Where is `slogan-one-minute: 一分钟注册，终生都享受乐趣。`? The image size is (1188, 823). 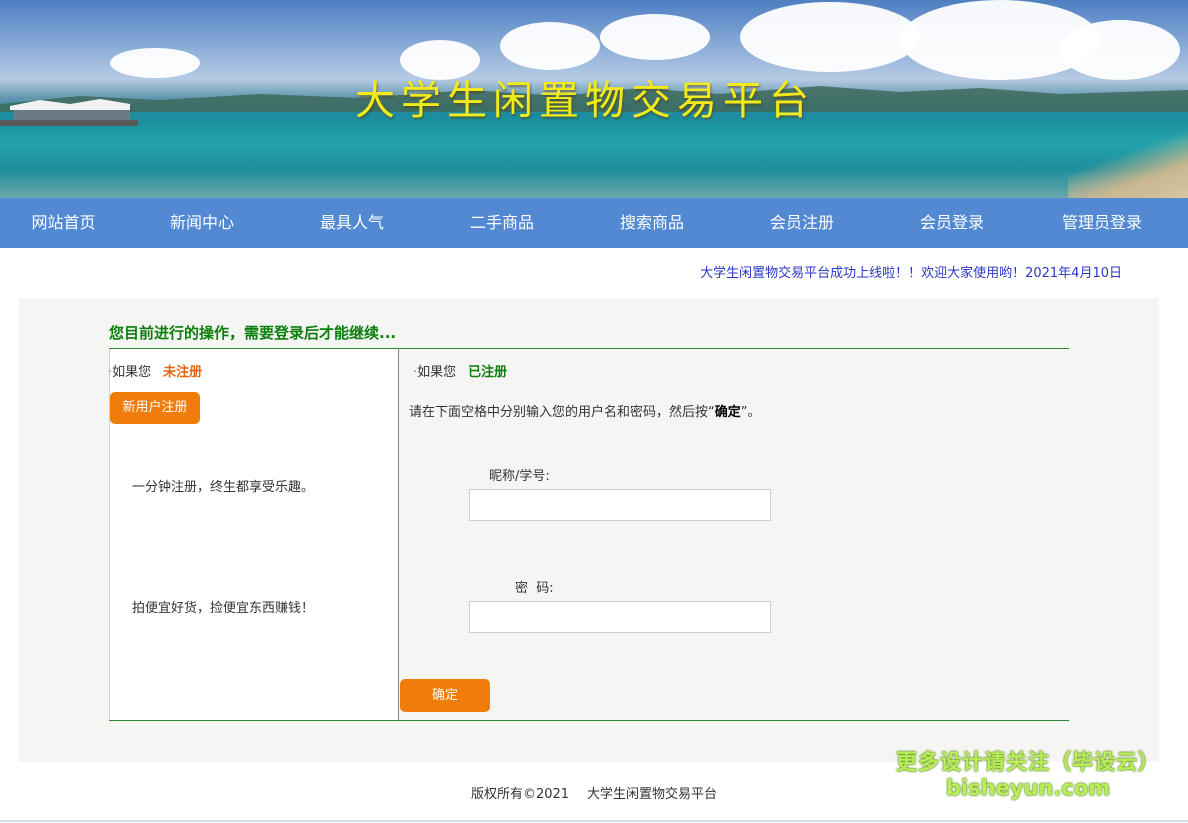 slogan-one-minute: 一分钟注册，终生都享受乐趣。 is located at coordinates (223, 487).